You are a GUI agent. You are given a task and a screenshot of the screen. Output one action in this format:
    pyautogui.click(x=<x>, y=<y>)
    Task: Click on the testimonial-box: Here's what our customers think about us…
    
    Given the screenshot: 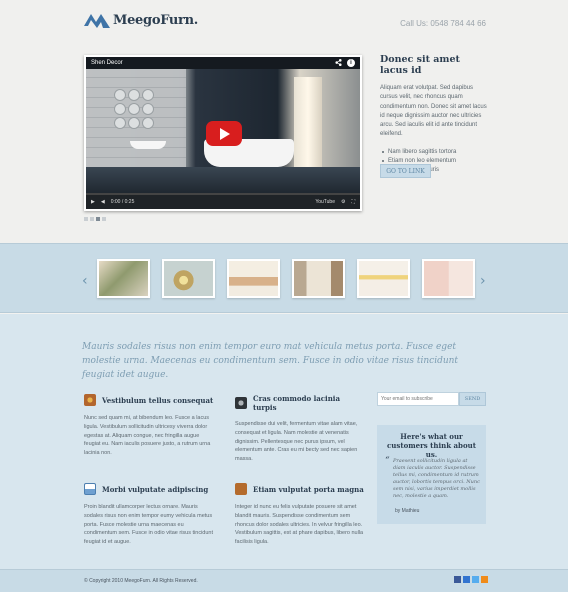 What is the action you would take?
    pyautogui.click(x=431, y=474)
    